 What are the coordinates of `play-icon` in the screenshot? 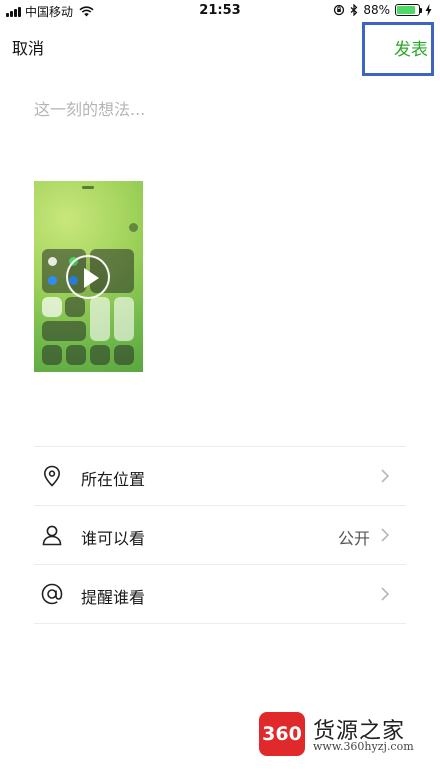 It's located at (88, 277).